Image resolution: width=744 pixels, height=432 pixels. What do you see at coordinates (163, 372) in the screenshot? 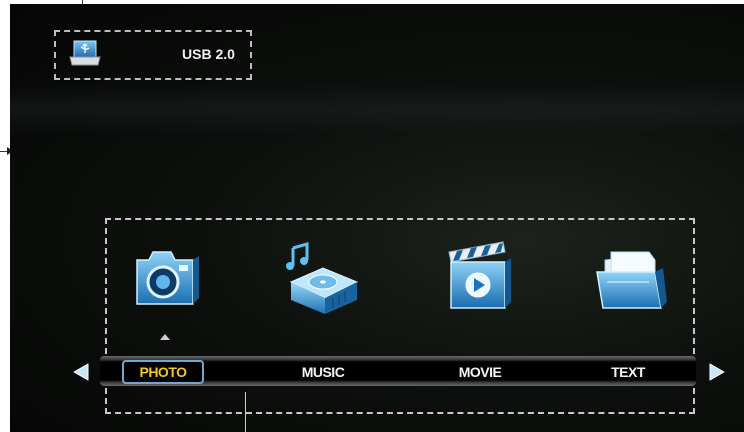
I see `tab-photo: PHOTO` at bounding box center [163, 372].